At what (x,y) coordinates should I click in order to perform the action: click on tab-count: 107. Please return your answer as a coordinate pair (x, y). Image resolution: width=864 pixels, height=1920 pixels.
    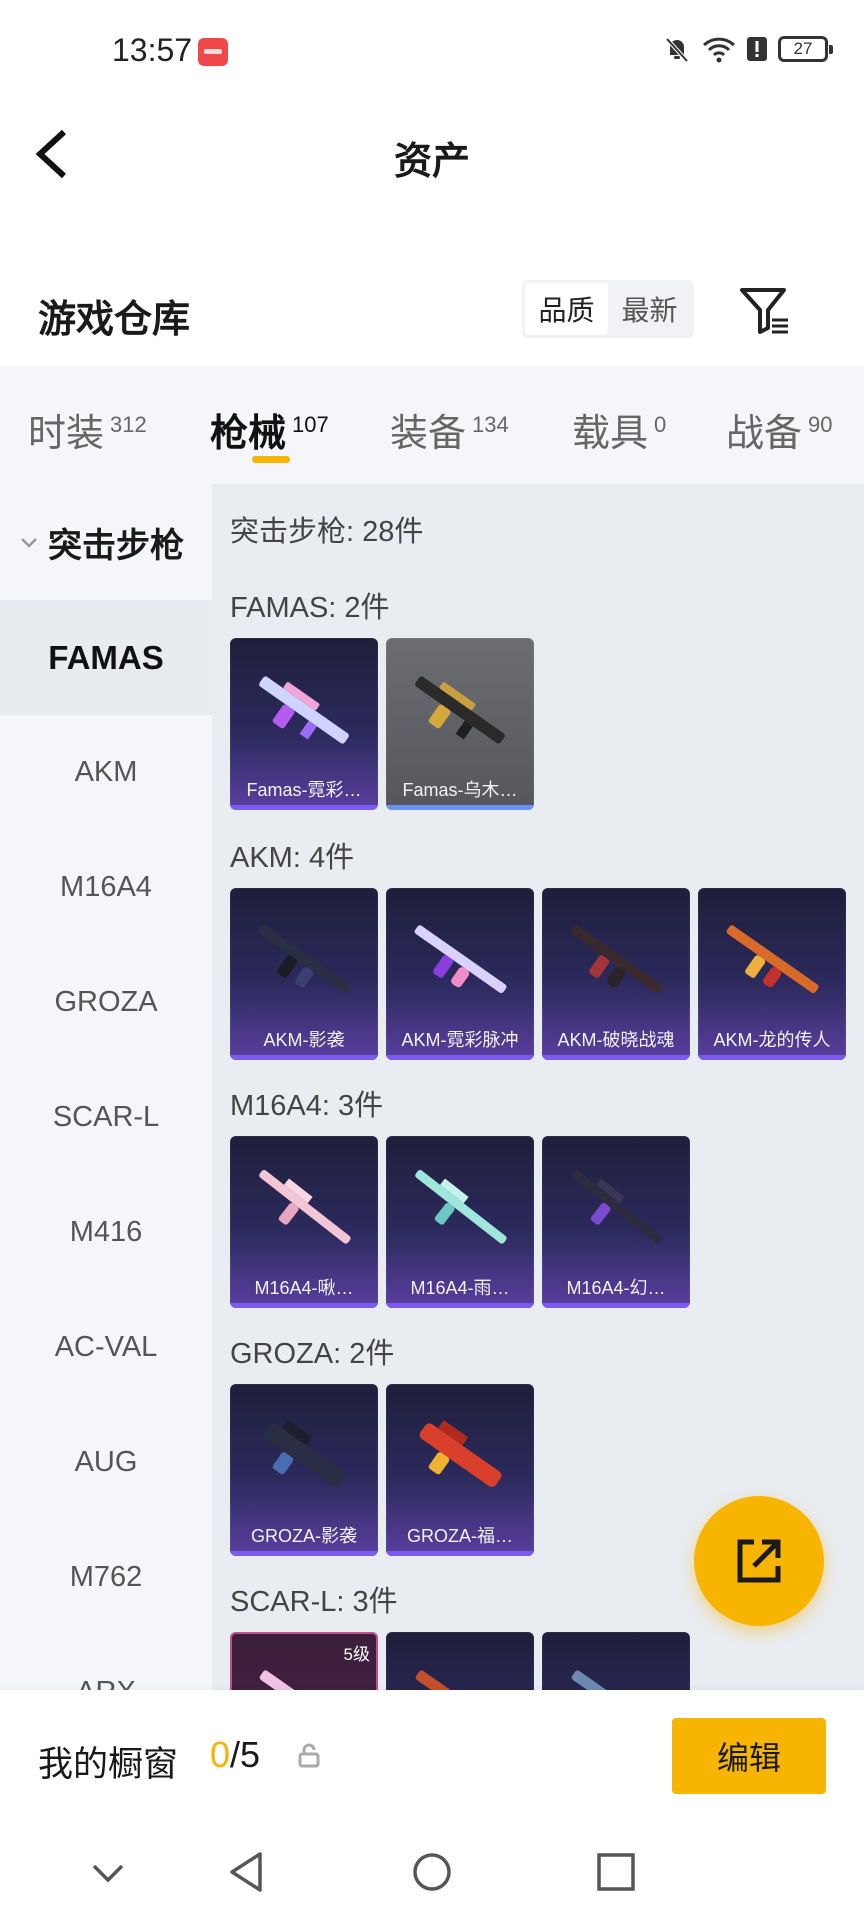
    Looking at the image, I should click on (310, 424).